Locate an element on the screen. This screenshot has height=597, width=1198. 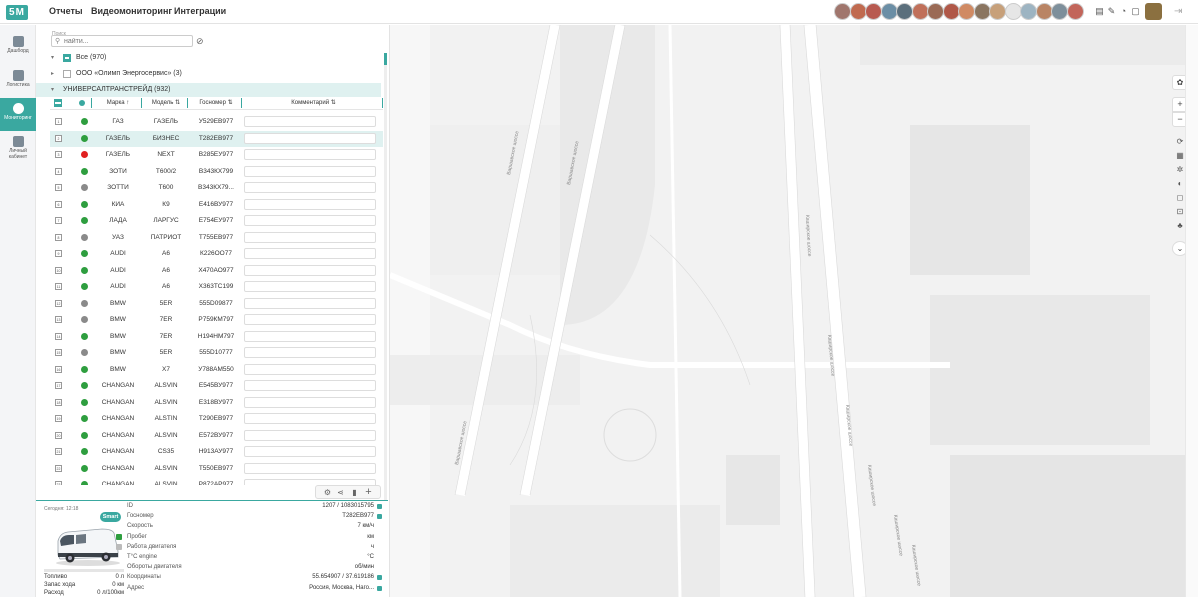
row-number: 14 is located at coordinates (58, 336).